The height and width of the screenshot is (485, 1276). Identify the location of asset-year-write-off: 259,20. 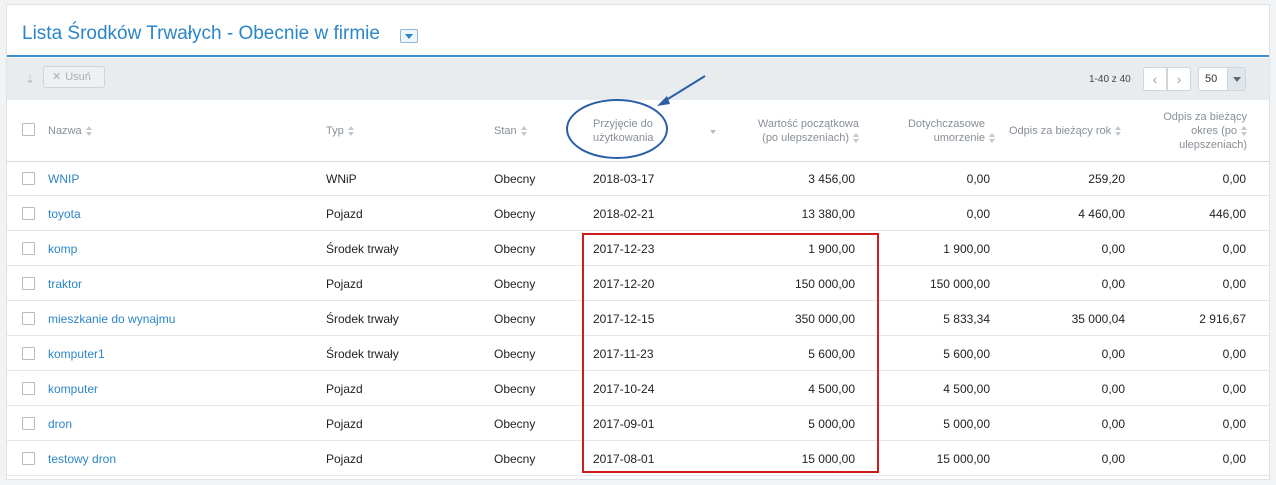
(1106, 179).